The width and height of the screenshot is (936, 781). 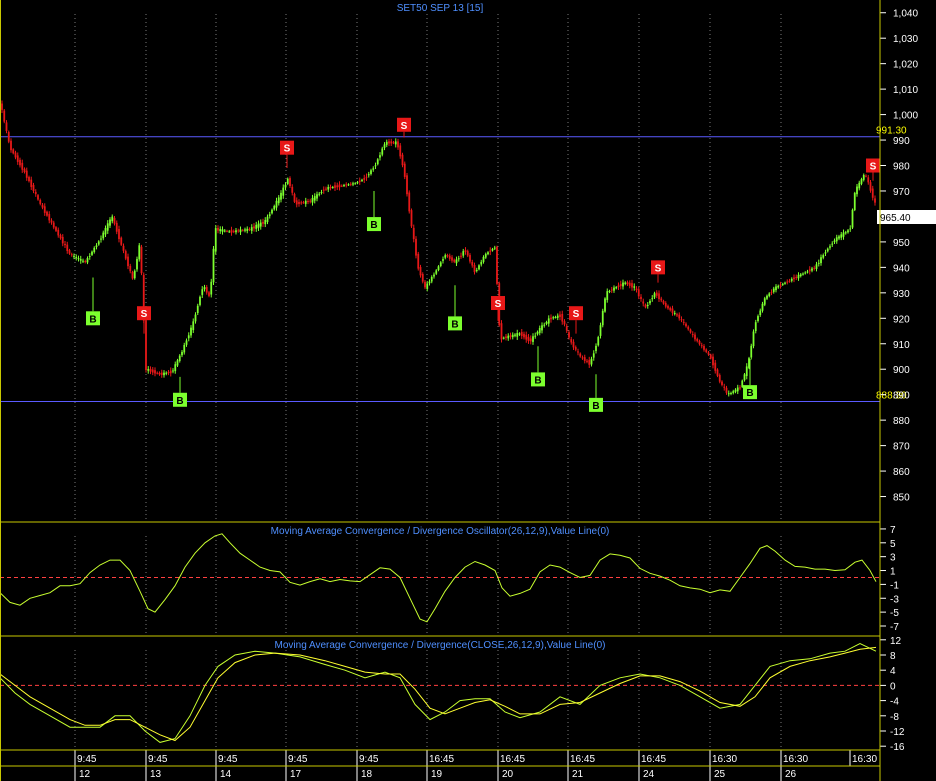 What do you see at coordinates (508, 774) in the screenshot?
I see `day-tick-label: 20` at bounding box center [508, 774].